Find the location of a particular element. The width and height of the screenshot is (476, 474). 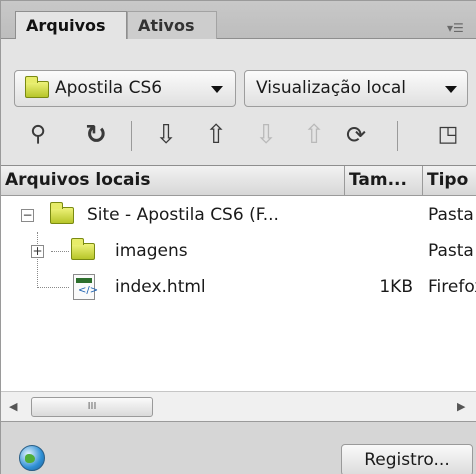

globe-icon is located at coordinates (32, 458).